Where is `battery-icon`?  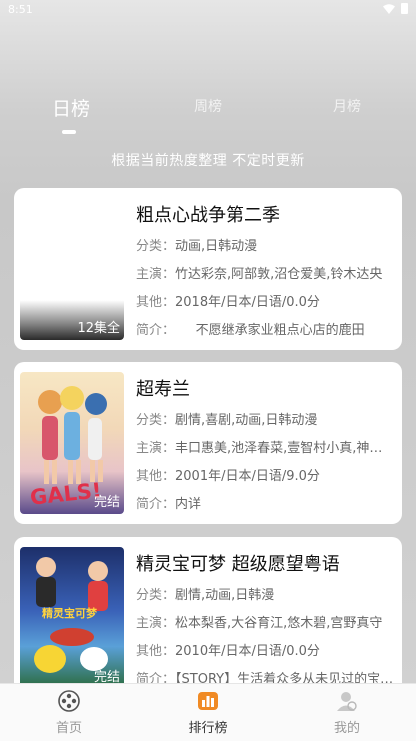
battery-icon is located at coordinates (404, 8).